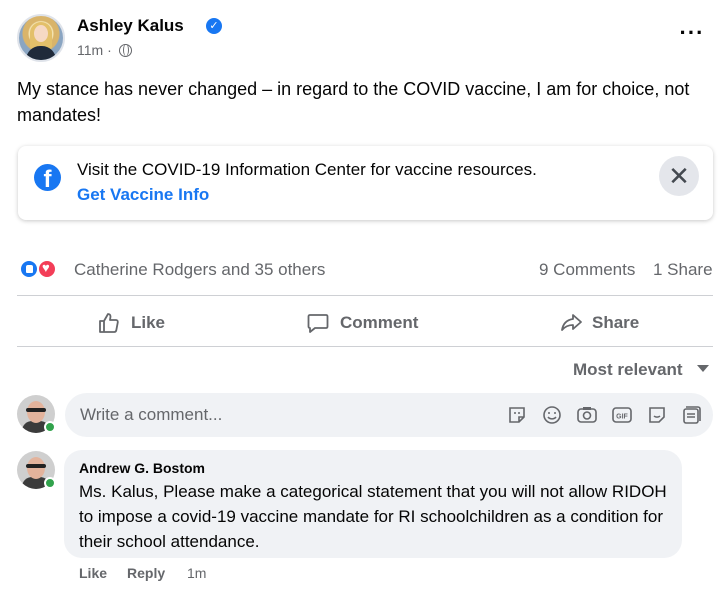 The height and width of the screenshot is (589, 727). I want to click on gif-icon: GIF, so click(622, 415).